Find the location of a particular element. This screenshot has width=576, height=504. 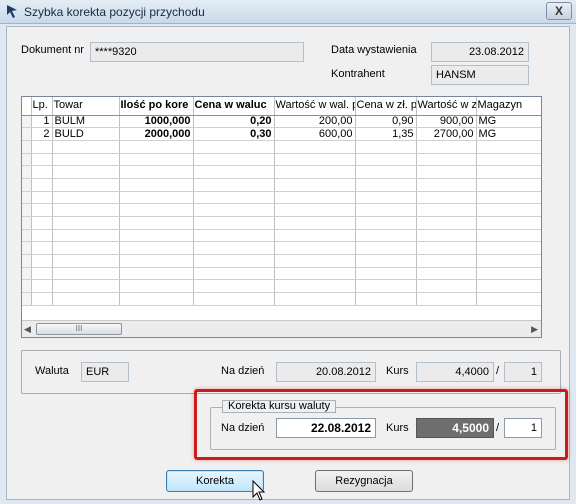

horizontal-scrollbar: ◀ III ▶ is located at coordinates (281, 328).